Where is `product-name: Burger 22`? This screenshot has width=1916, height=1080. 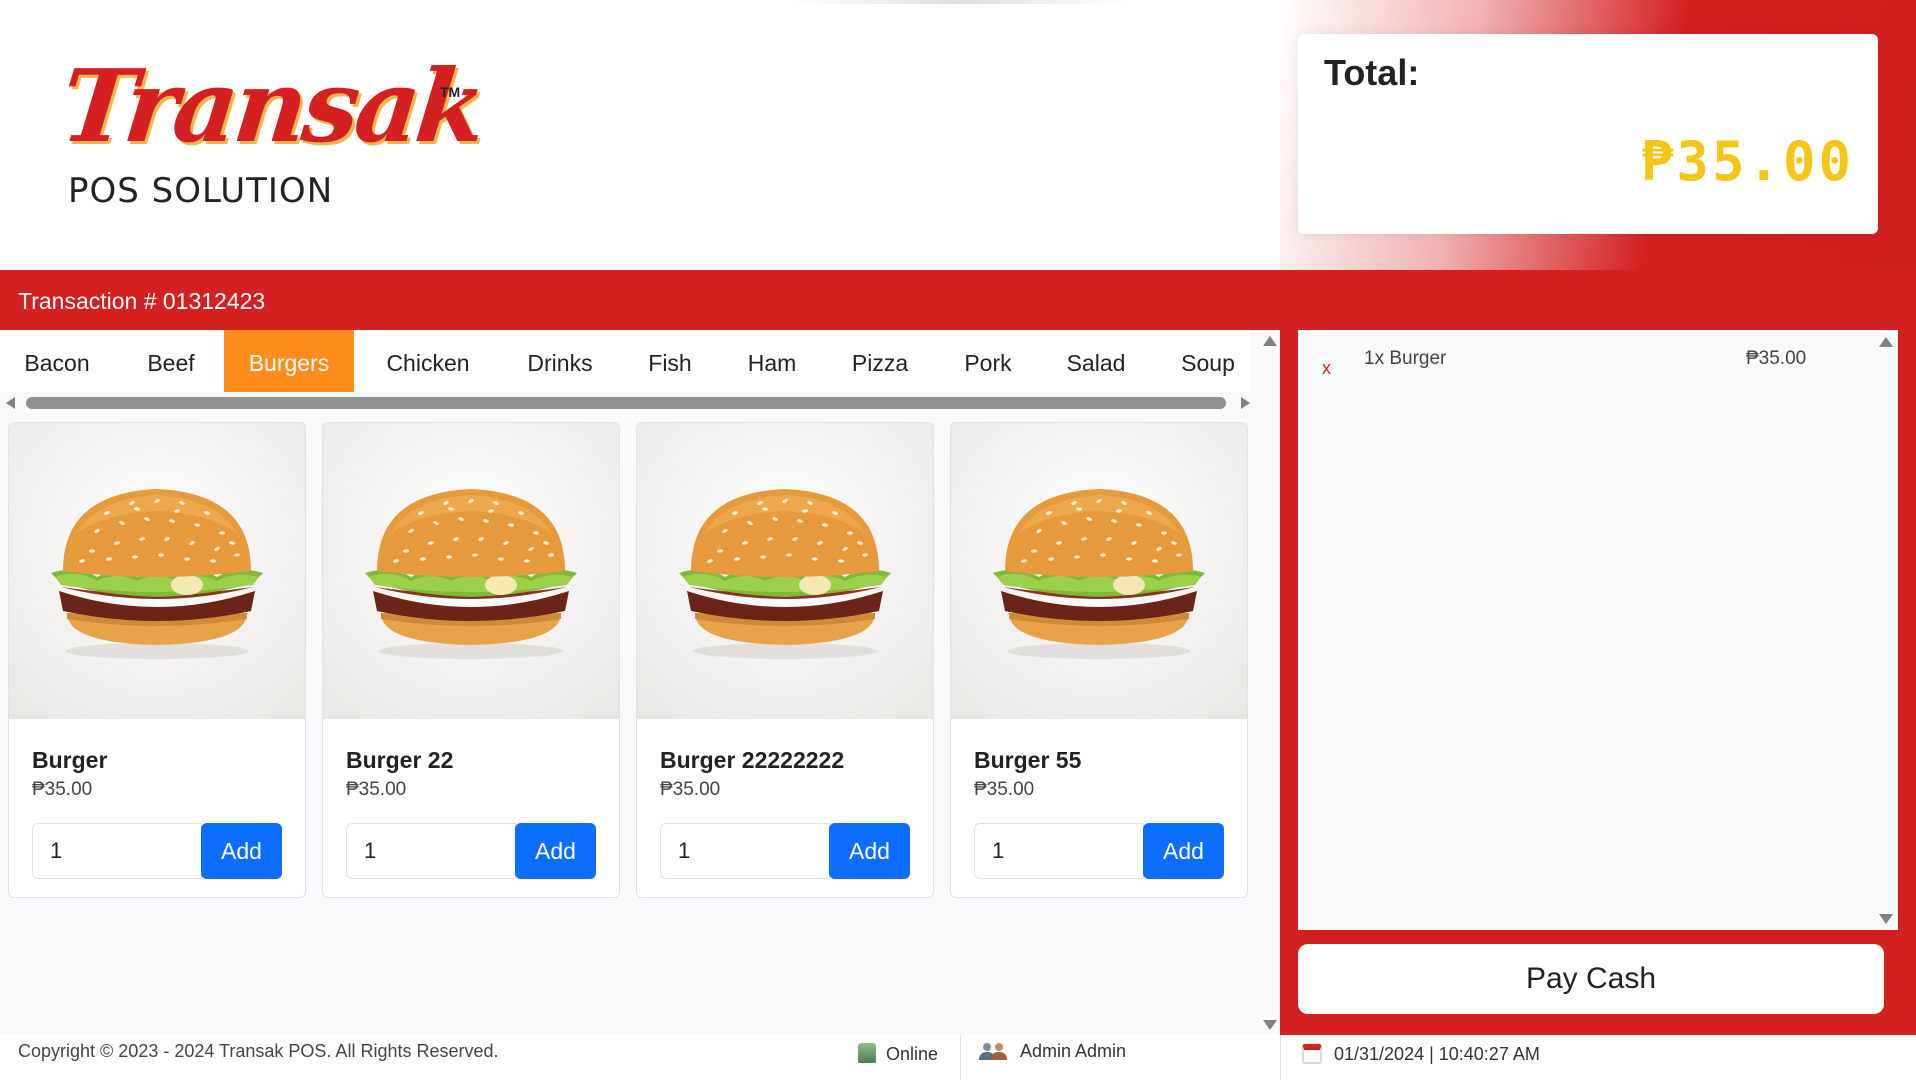
product-name: Burger 22 is located at coordinates (400, 760).